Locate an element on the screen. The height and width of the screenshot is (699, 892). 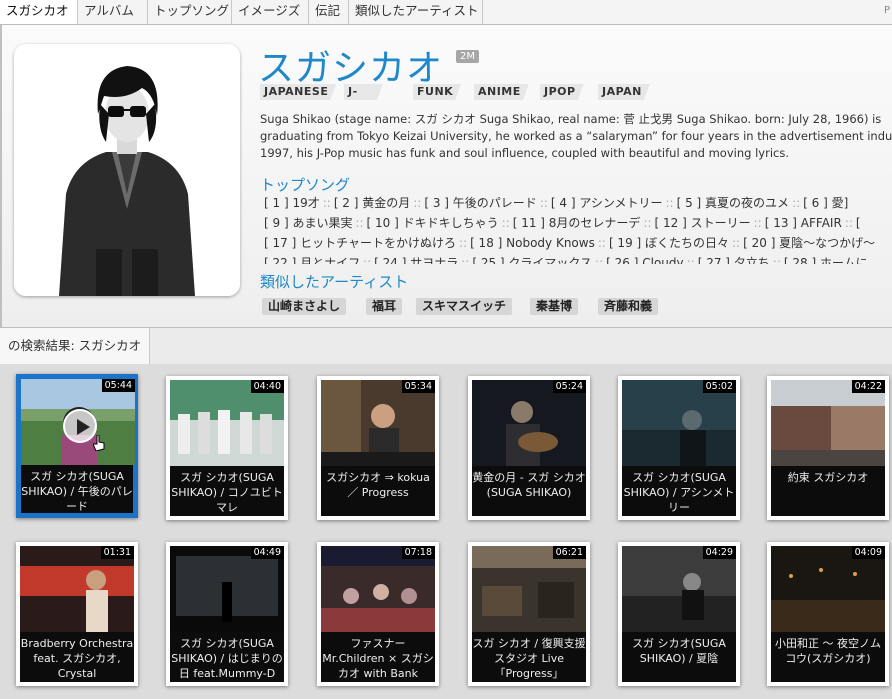
video-duration: 01:31 is located at coordinates (117, 552).